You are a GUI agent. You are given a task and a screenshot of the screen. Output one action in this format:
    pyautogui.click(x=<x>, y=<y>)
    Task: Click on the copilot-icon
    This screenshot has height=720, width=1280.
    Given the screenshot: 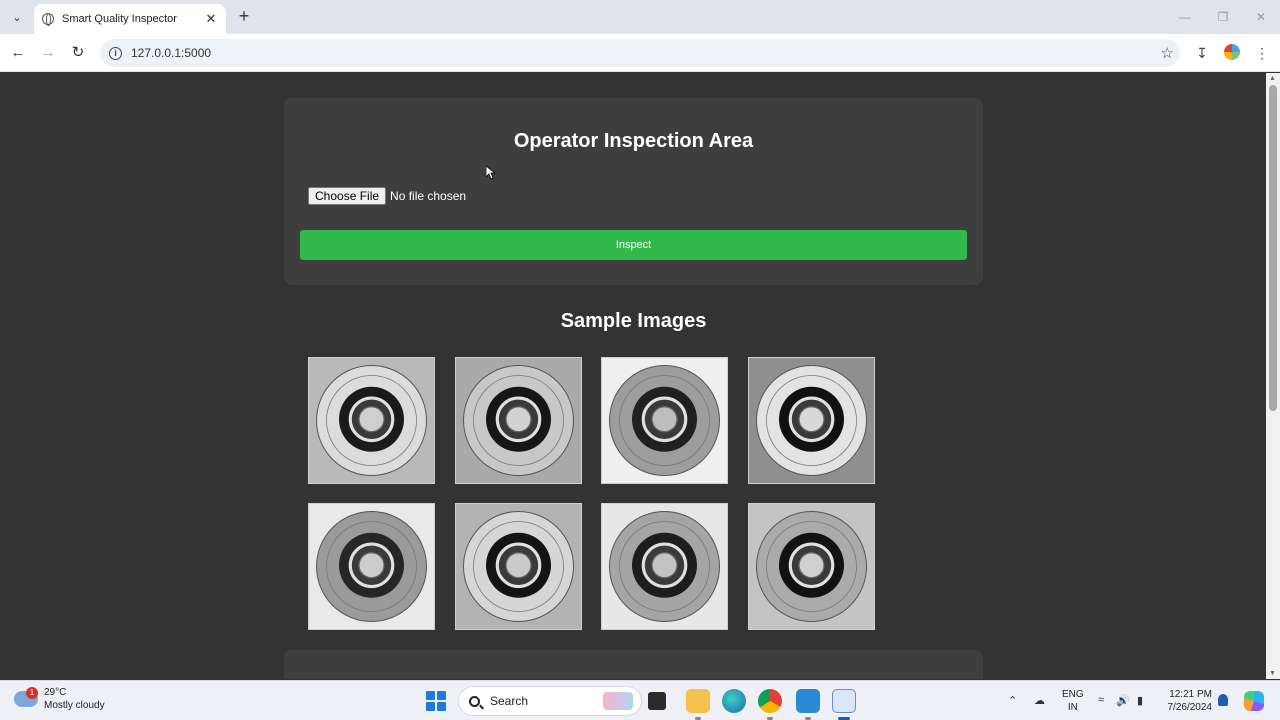 What is the action you would take?
    pyautogui.click(x=1254, y=701)
    